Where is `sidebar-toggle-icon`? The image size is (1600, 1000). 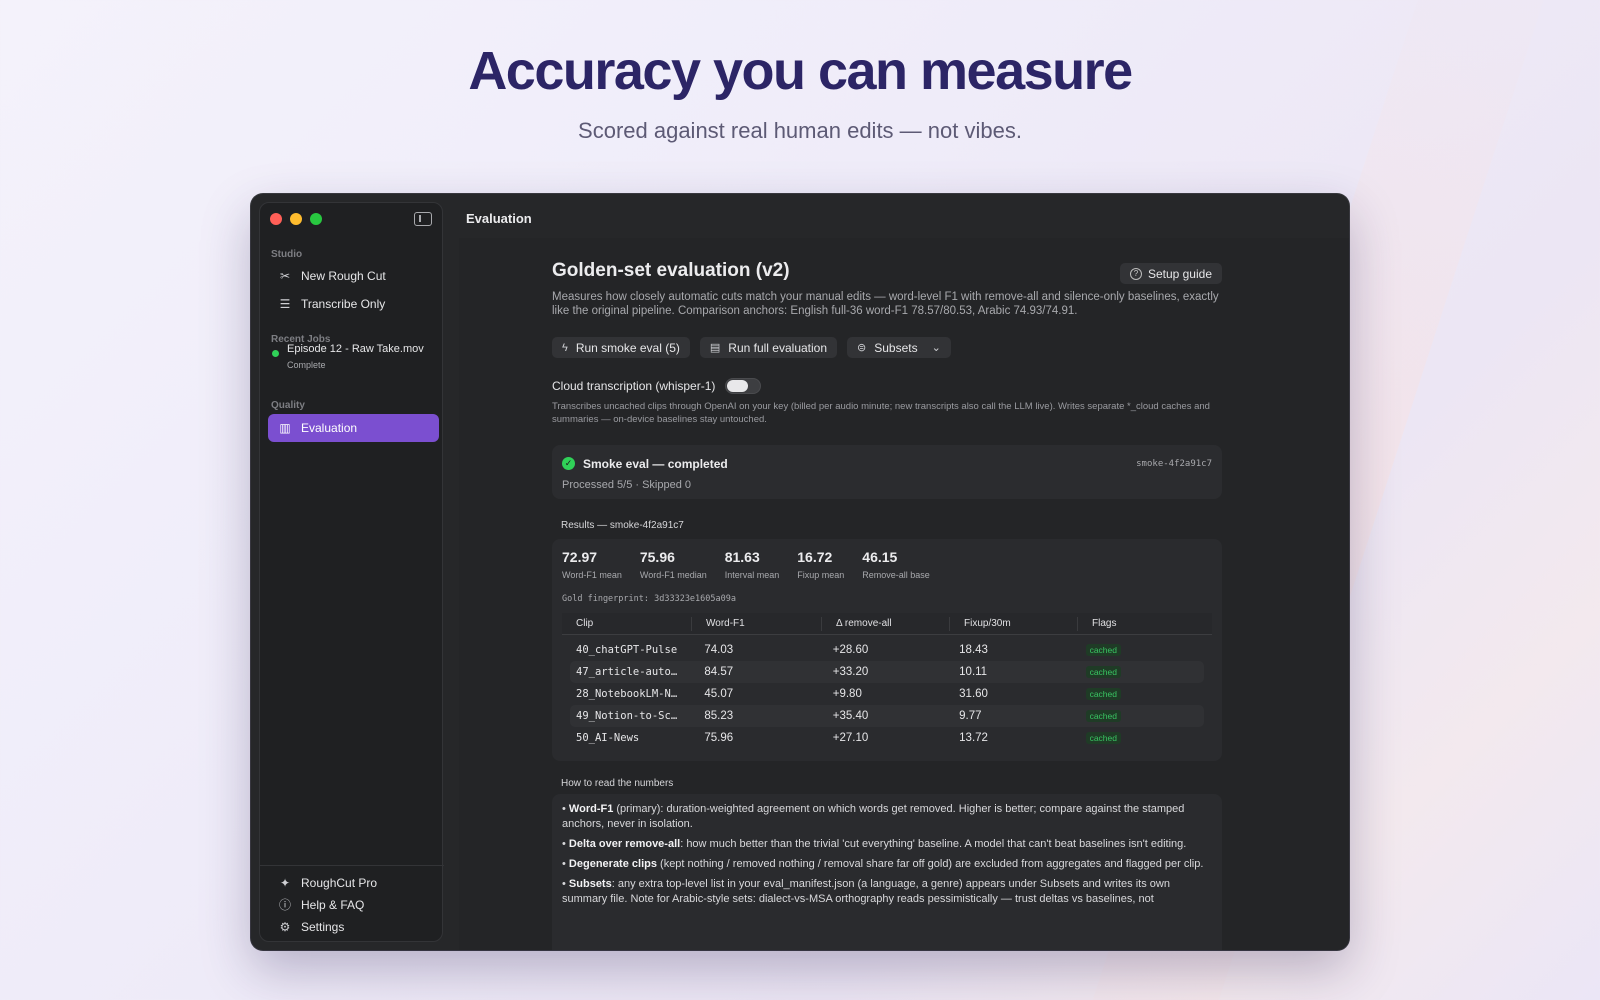
sidebar-toggle-icon is located at coordinates (423, 219).